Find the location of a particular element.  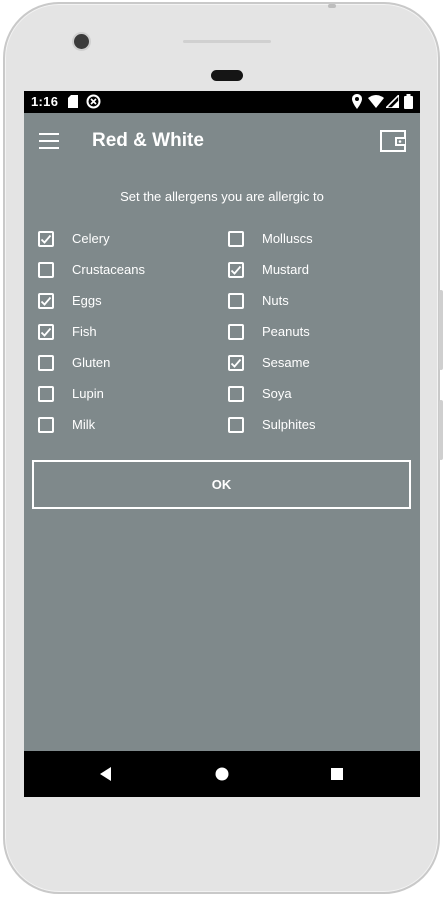

allergen-list-left: Celery Crustaceans Eggs Fish Gluten Lupin Milk is located at coordinates (128, 337).